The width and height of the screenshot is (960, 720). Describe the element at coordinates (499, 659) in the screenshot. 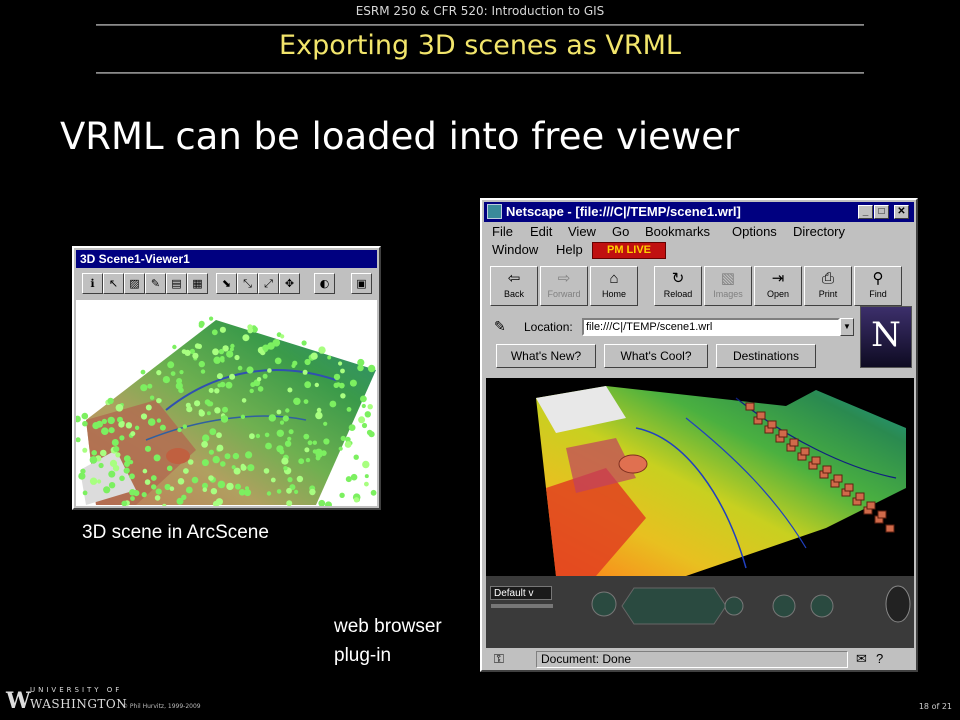

I see `security-key-icon: ⚿` at that location.